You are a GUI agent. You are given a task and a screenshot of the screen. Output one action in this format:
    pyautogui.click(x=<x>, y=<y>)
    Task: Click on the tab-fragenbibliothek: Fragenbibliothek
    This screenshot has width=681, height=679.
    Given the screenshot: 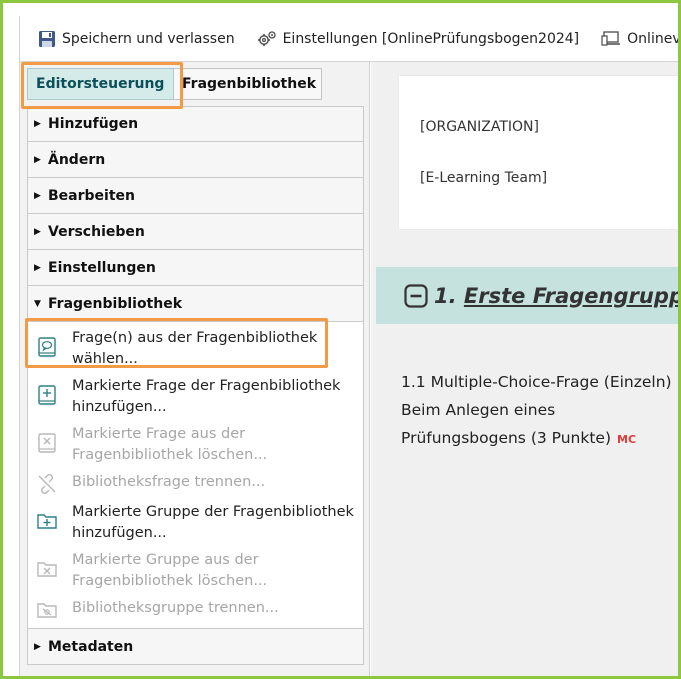 What is the action you would take?
    pyautogui.click(x=248, y=84)
    